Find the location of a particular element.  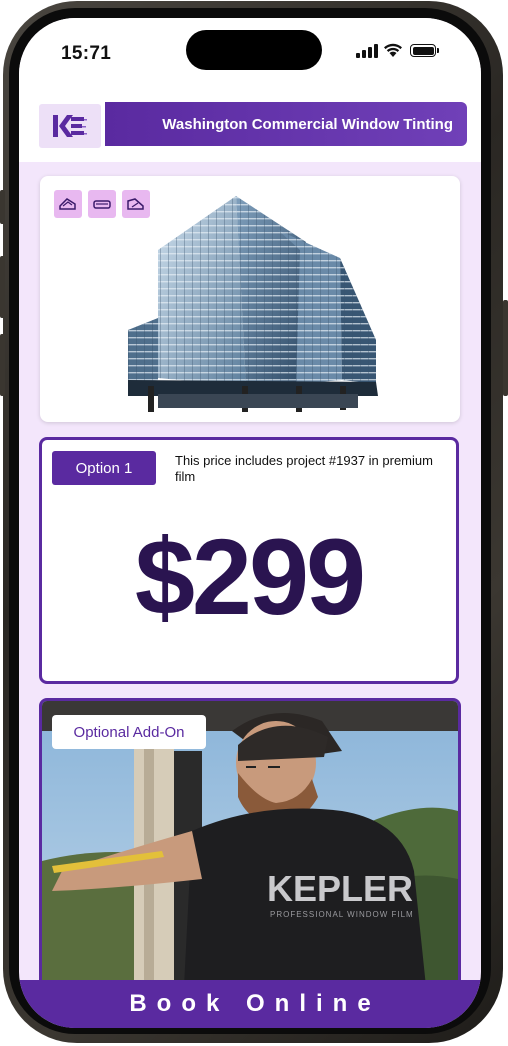

office-building-image is located at coordinates (253, 304).